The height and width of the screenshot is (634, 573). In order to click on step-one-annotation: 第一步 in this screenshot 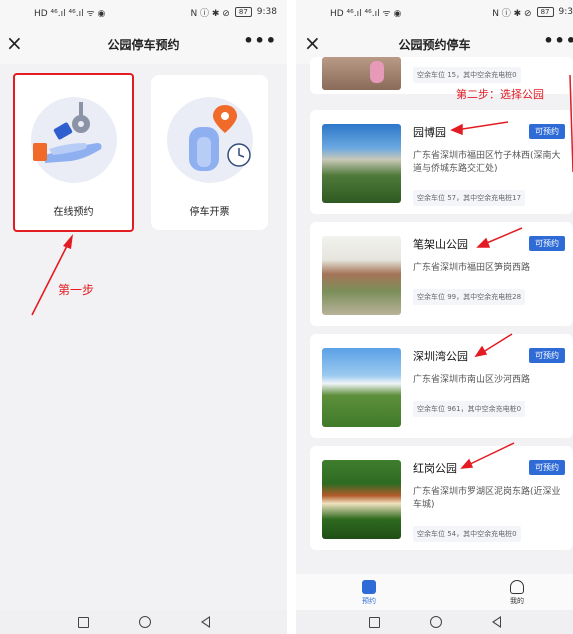, I will do `click(76, 290)`.